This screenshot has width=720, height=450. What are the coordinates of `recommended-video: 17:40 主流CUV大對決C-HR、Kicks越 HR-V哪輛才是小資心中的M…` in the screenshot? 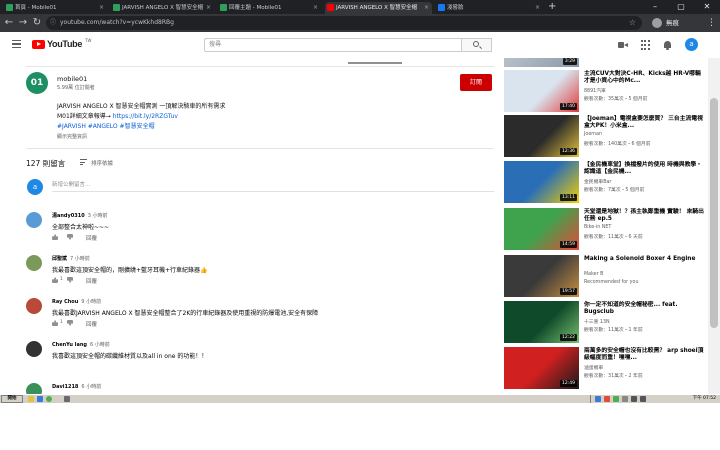 It's located at (605, 91).